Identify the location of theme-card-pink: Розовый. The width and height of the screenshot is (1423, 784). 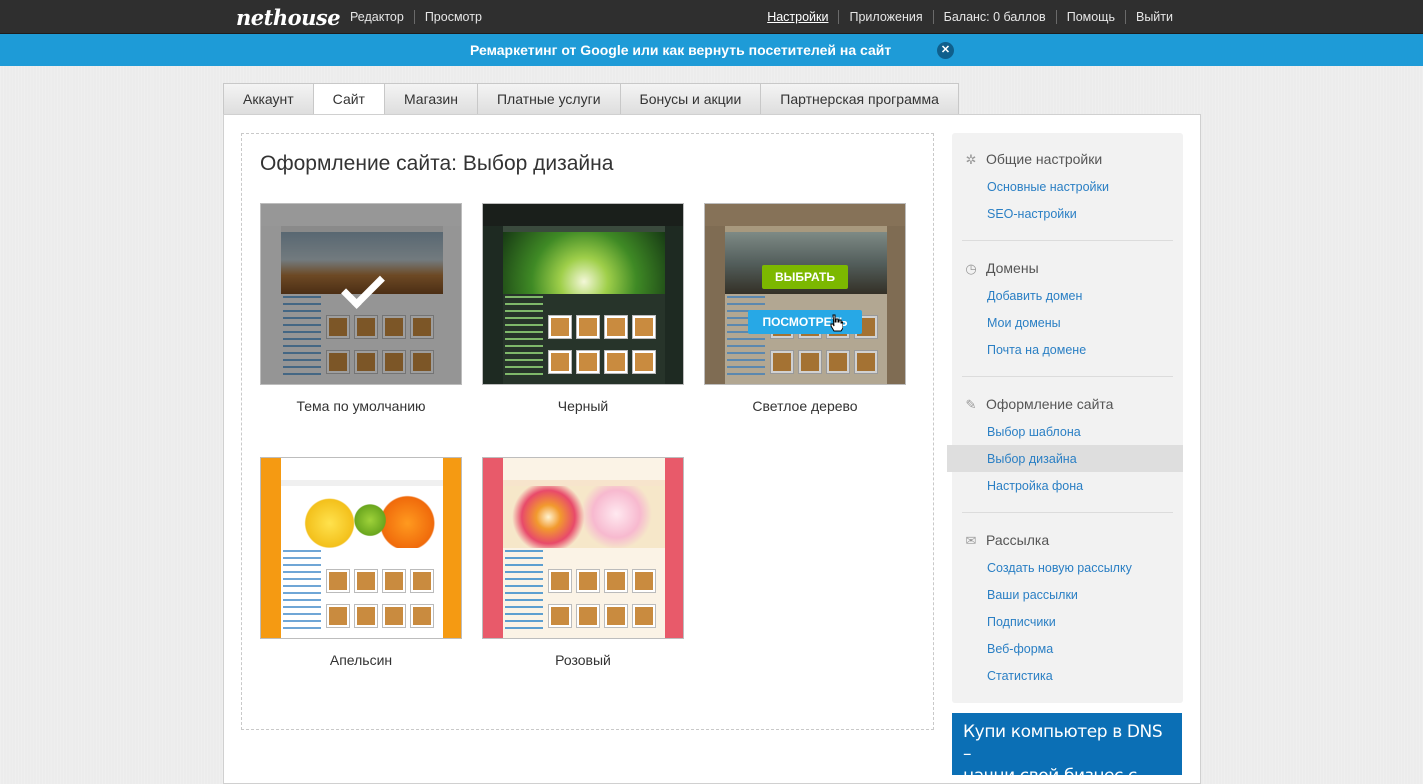
(583, 562).